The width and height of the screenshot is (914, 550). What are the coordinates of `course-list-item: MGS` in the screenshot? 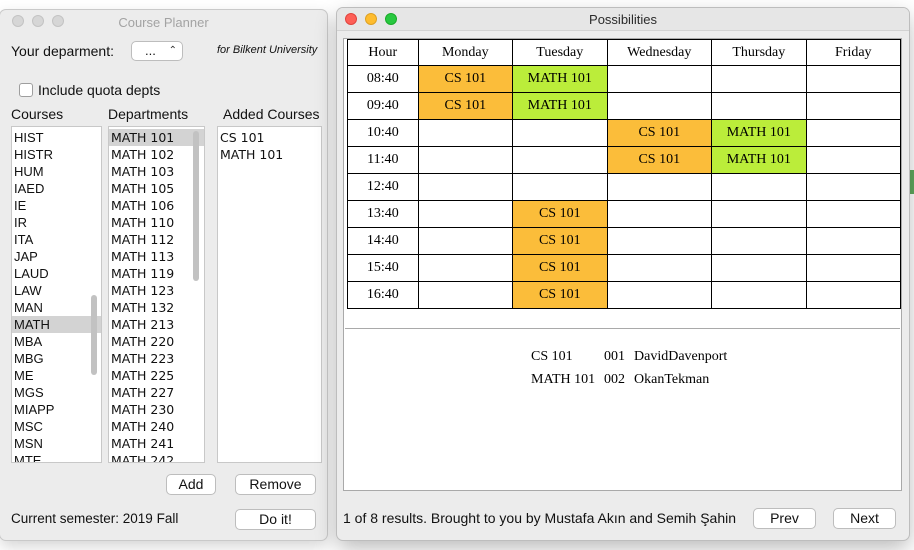 It's located at (56, 392).